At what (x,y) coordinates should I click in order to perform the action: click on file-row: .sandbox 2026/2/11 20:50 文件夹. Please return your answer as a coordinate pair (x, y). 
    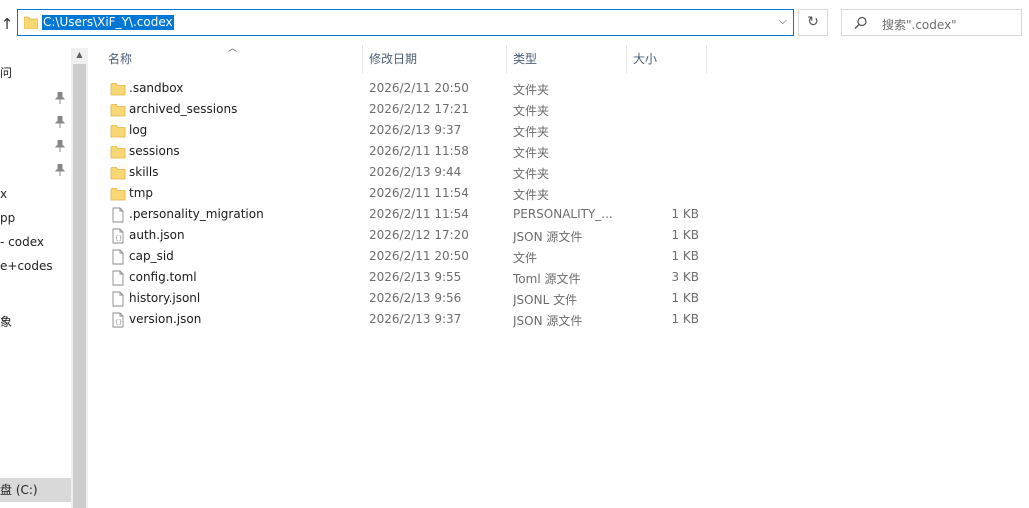
    Looking at the image, I should click on (406, 89).